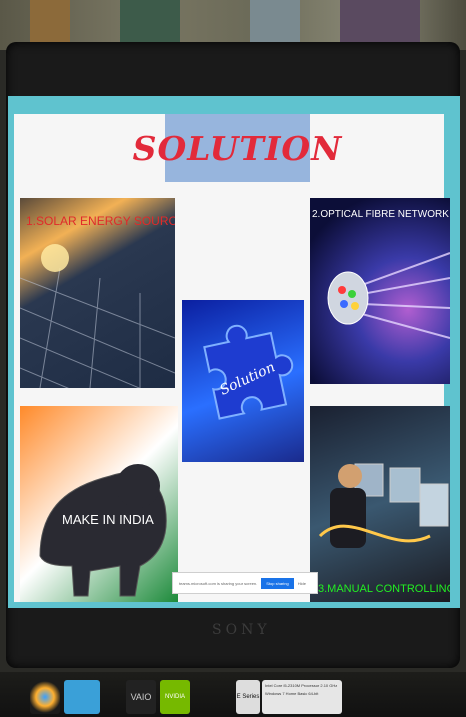 The image size is (466, 717). I want to click on vaio-sticker: VAIO, so click(141, 697).